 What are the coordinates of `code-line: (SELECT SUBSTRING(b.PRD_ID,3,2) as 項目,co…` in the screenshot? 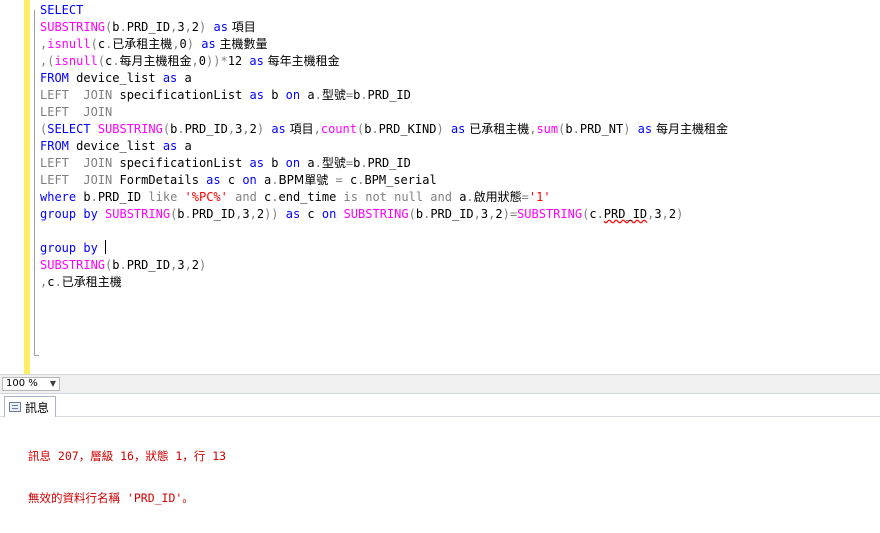 It's located at (384, 129).